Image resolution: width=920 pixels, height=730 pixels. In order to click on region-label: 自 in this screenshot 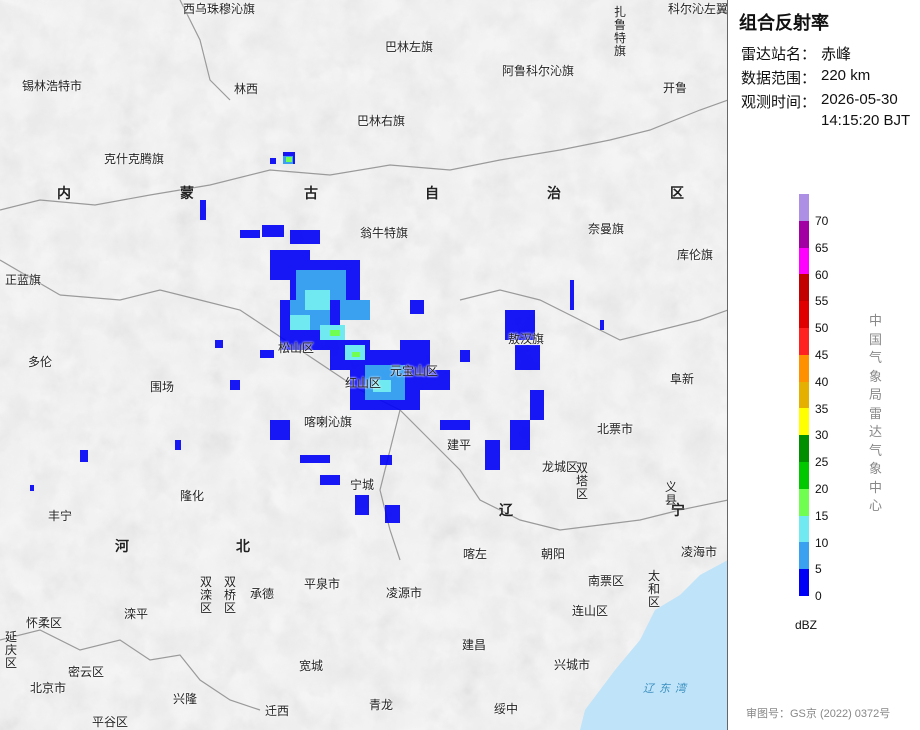, I will do `click(433, 193)`.